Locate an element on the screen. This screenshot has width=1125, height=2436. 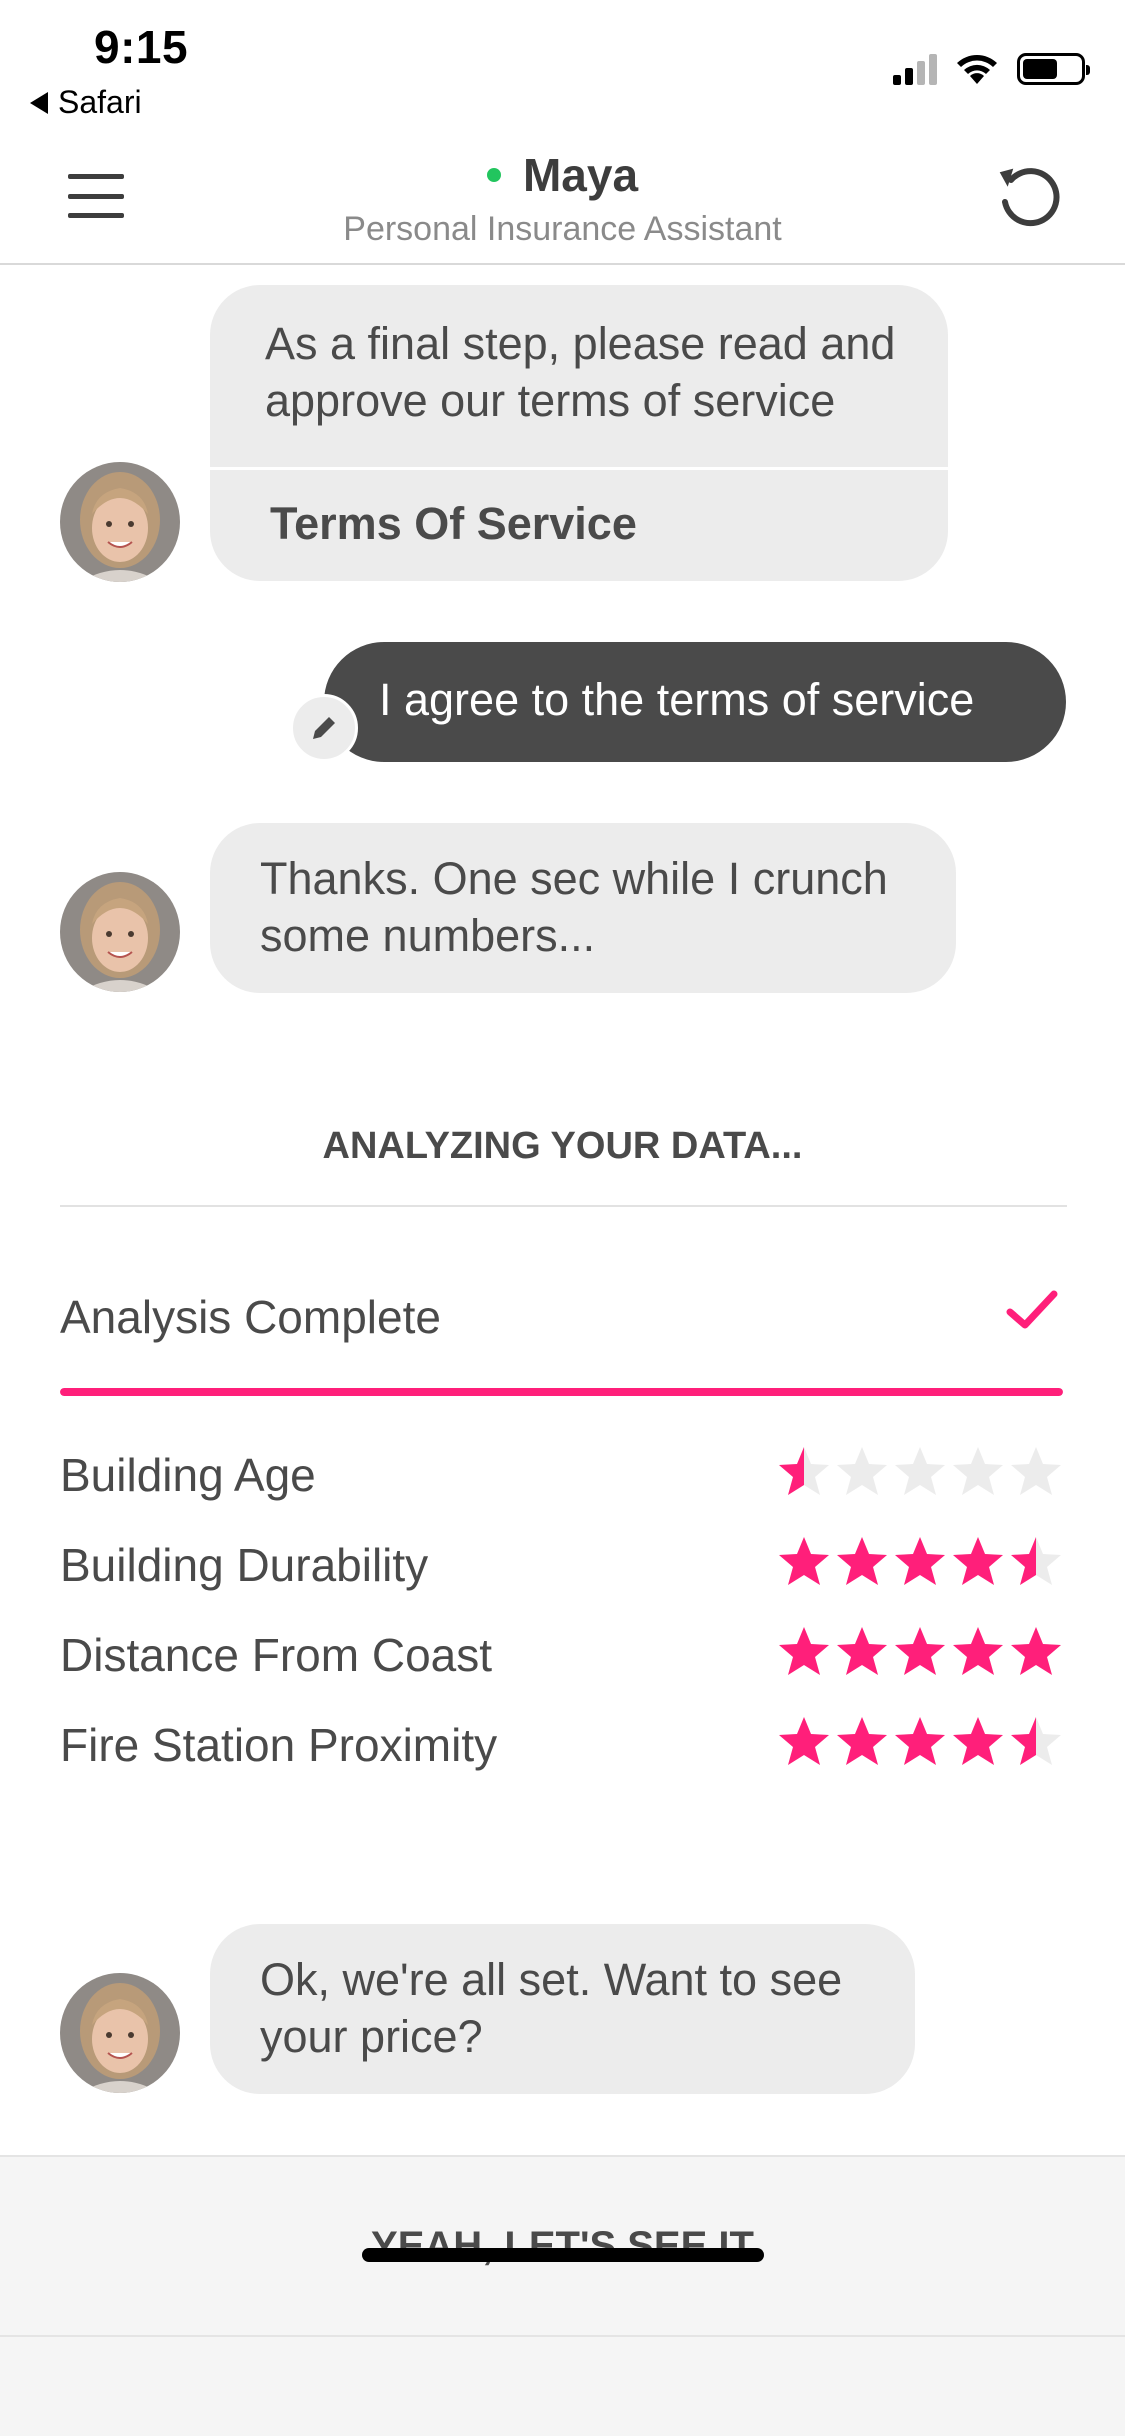
back-to-safari-link: Safari is located at coordinates (86, 102).